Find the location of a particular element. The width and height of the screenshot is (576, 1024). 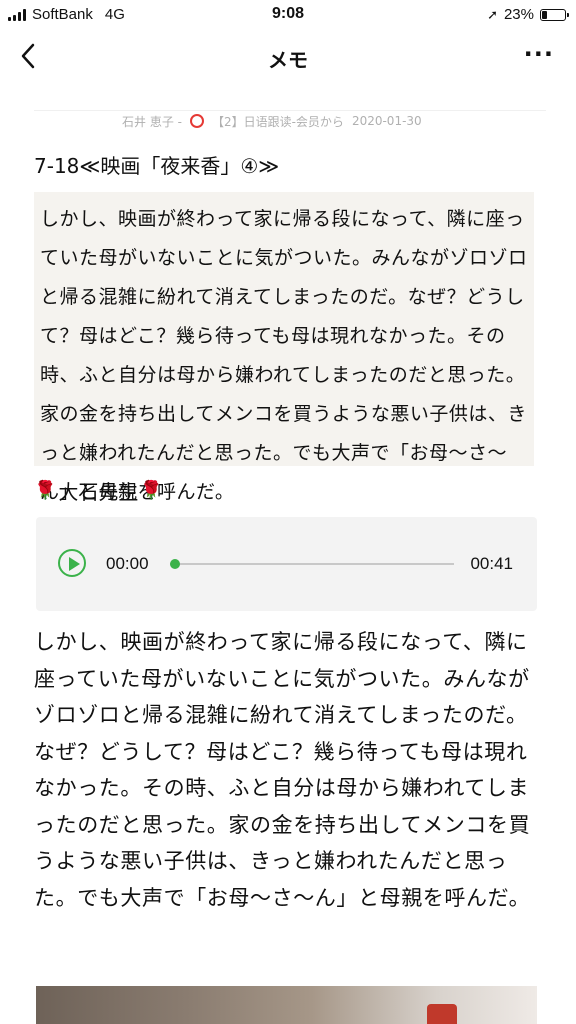

audio-current-time: 00:00 is located at coordinates (127, 563).